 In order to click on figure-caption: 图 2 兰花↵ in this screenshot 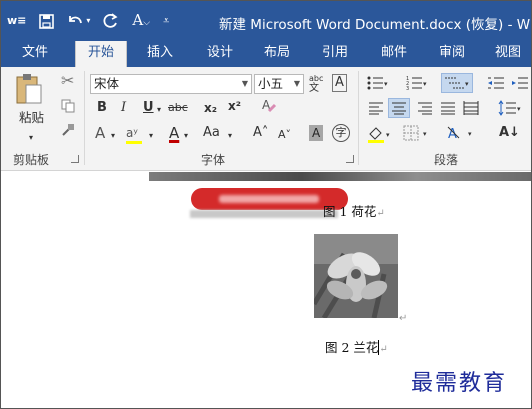, I will do `click(356, 346)`.